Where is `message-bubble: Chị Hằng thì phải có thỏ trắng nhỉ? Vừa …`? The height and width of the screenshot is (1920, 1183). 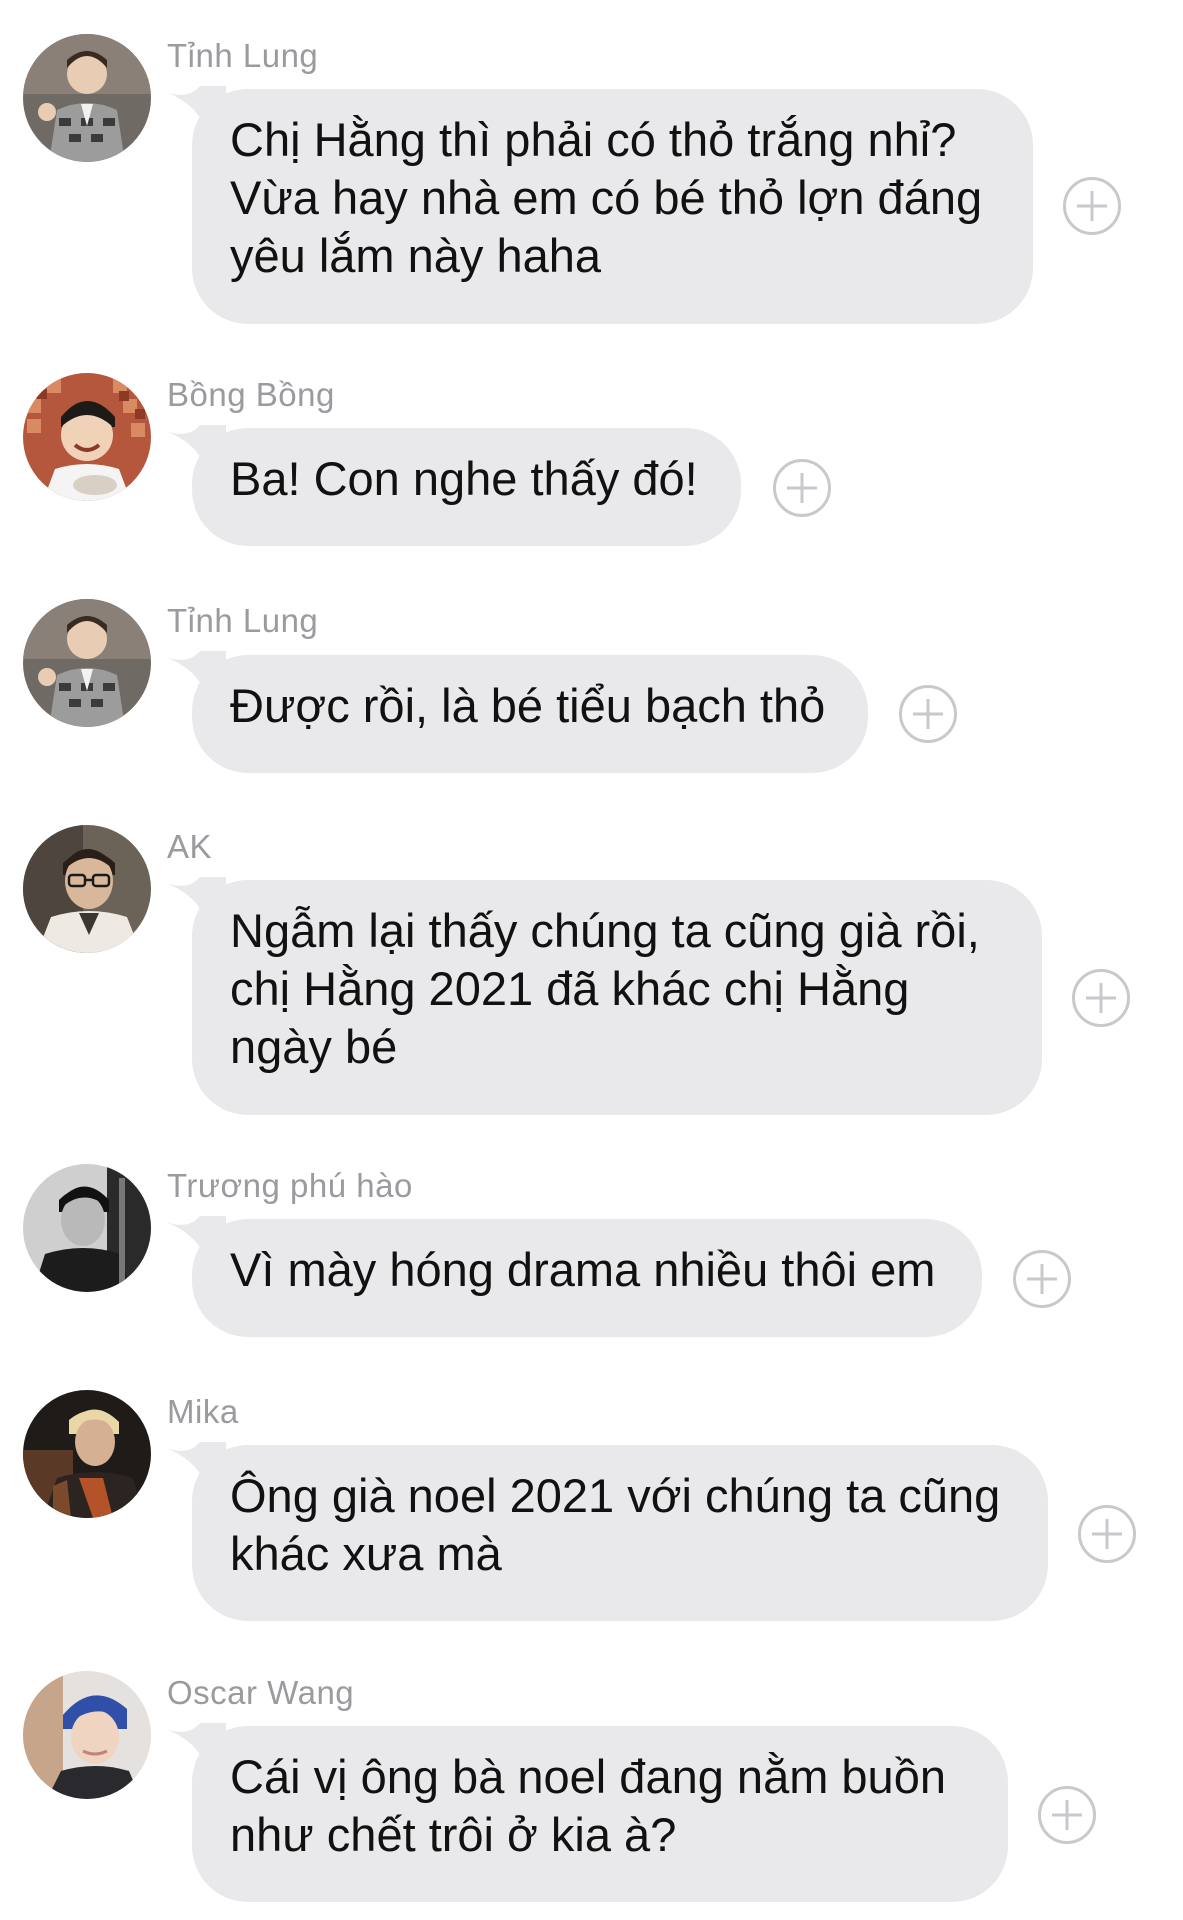 message-bubble: Chị Hằng thì phải có thỏ trắng nhỉ? Vừa … is located at coordinates (612, 206).